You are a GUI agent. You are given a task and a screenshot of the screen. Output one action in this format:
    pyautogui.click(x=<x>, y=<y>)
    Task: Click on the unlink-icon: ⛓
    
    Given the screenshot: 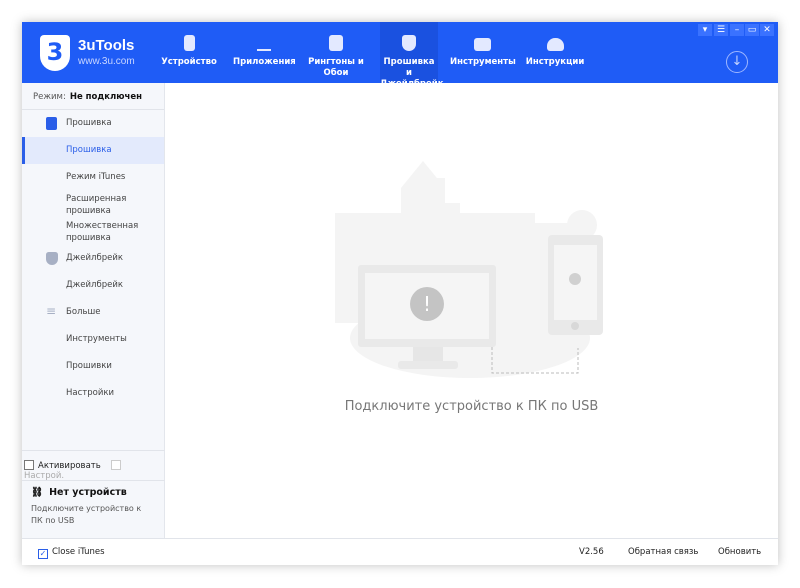 What is the action you would take?
    pyautogui.click(x=37, y=492)
    